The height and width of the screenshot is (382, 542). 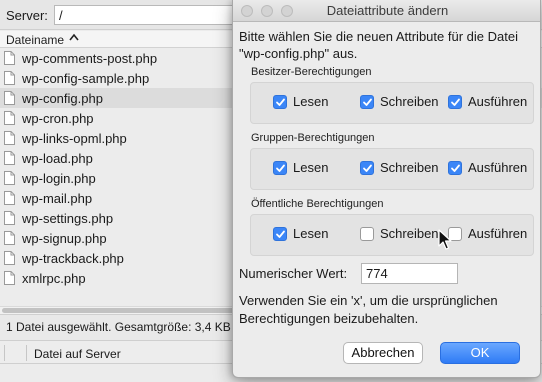 I want to click on status-text: 1 Datei ausgewählt. Gesamtgröße: 3,4 KB, so click(x=118, y=327).